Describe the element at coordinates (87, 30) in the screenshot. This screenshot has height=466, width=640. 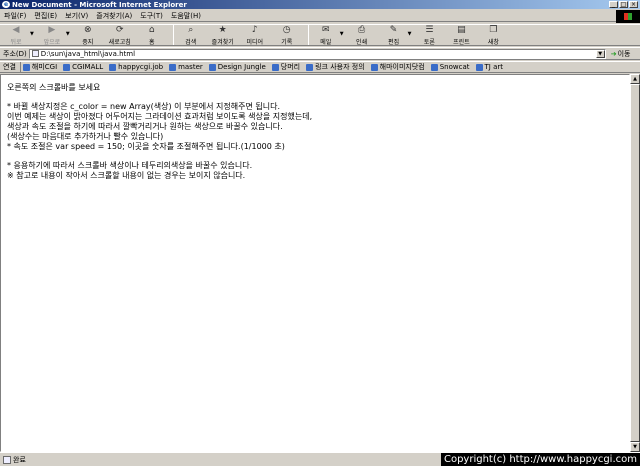
I see `stop-icon: ⊗` at that location.